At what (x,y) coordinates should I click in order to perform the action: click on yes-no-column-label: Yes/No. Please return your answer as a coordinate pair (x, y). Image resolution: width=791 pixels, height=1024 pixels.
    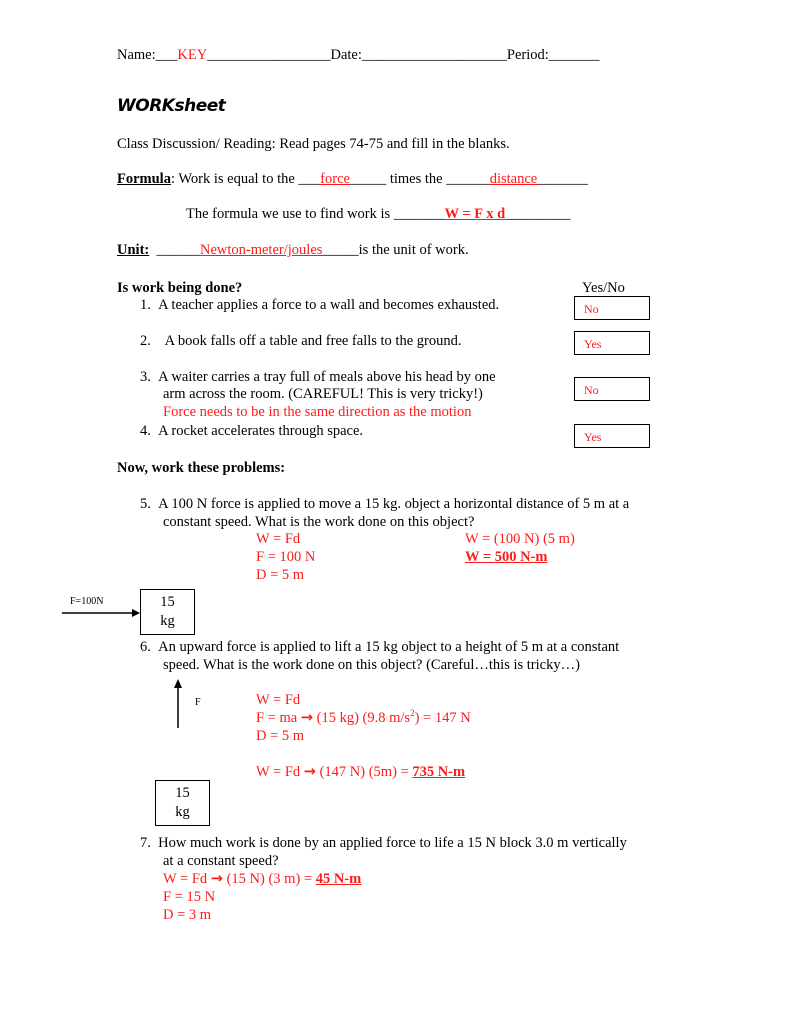
    Looking at the image, I should click on (603, 288).